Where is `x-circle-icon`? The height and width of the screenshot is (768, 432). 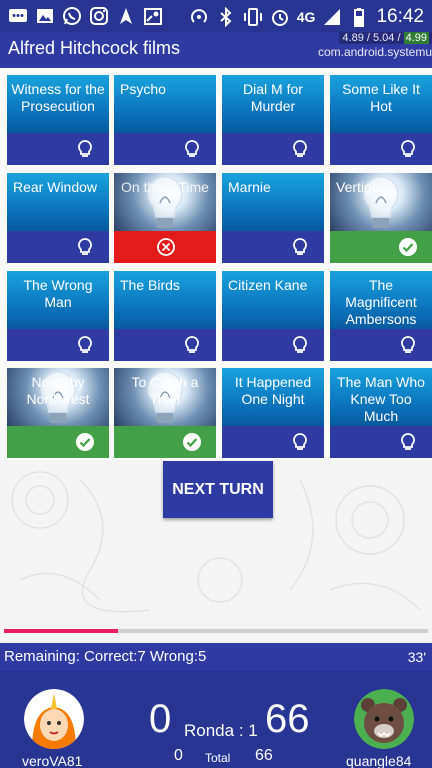
x-circle-icon is located at coordinates (166, 247).